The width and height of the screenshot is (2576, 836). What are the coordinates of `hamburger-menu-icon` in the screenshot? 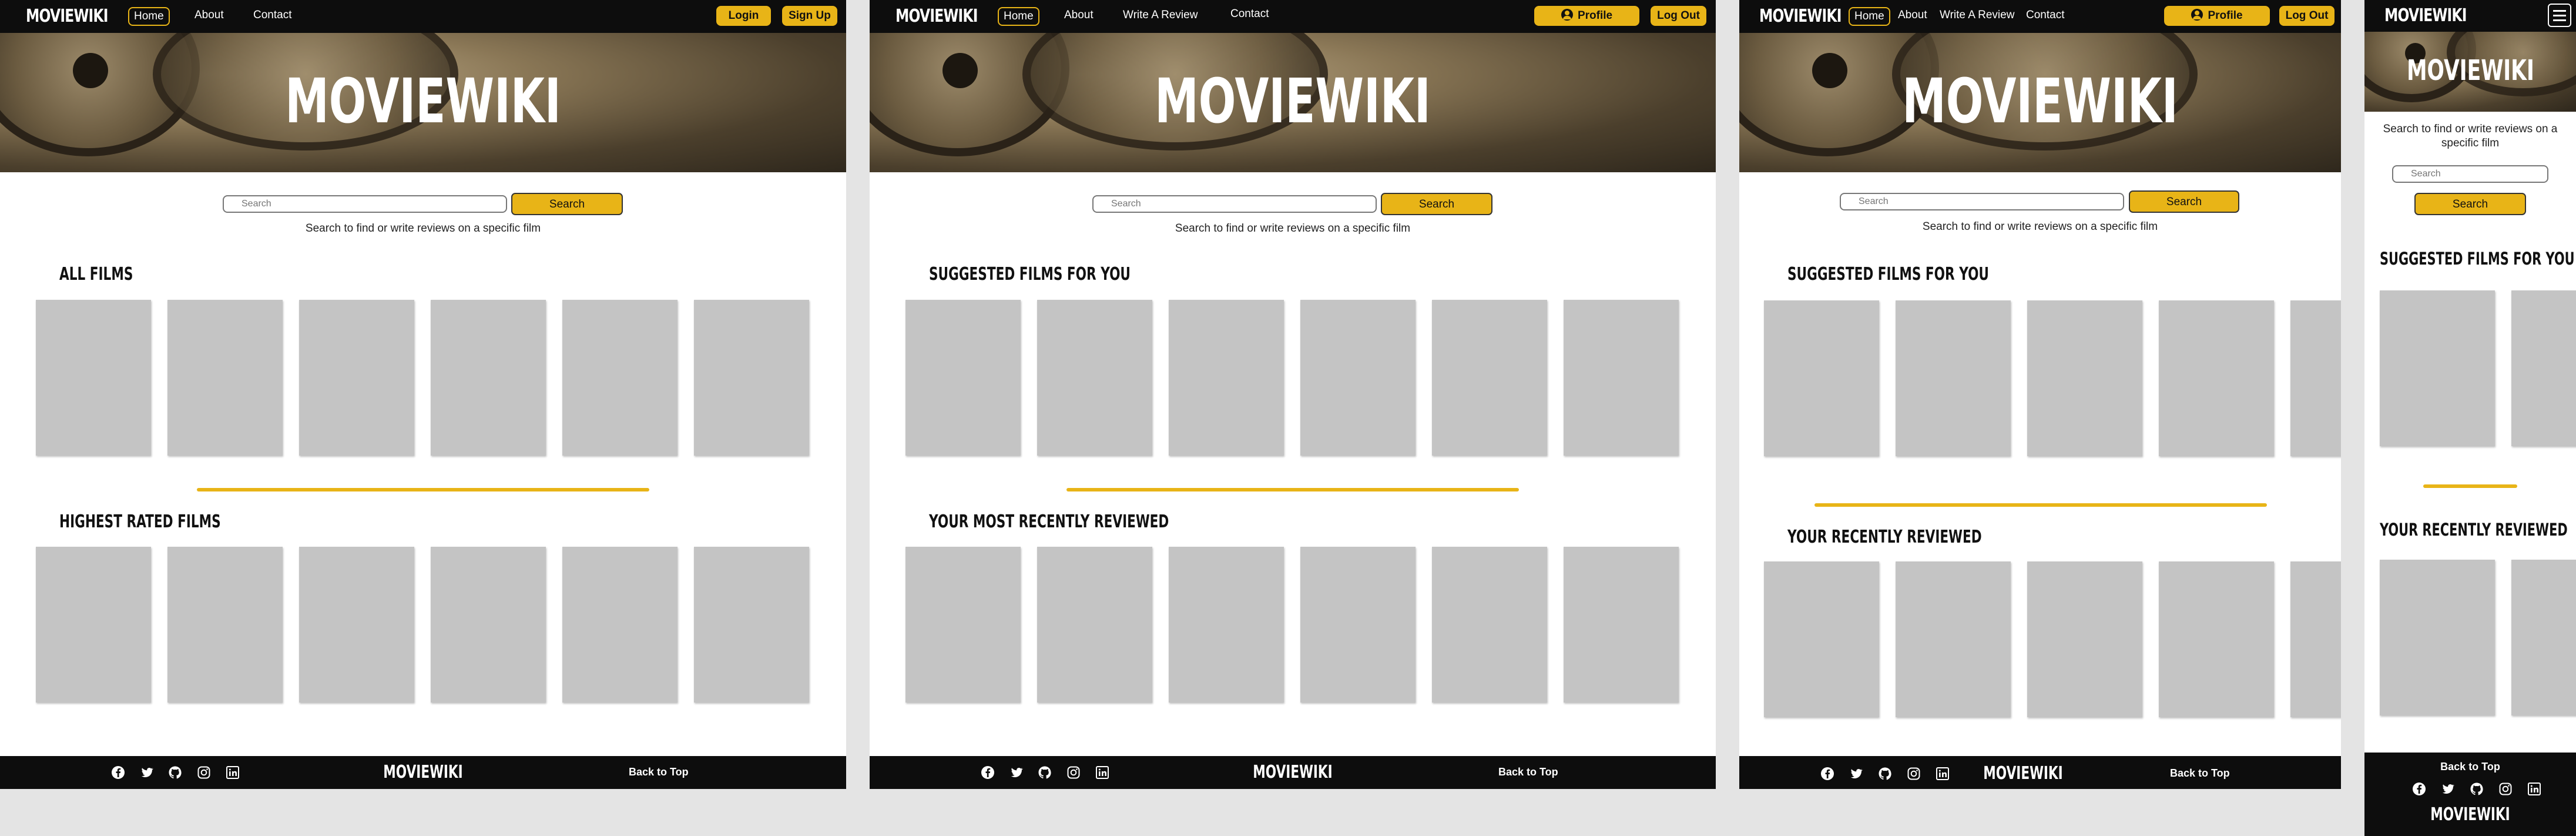 It's located at (2559, 15).